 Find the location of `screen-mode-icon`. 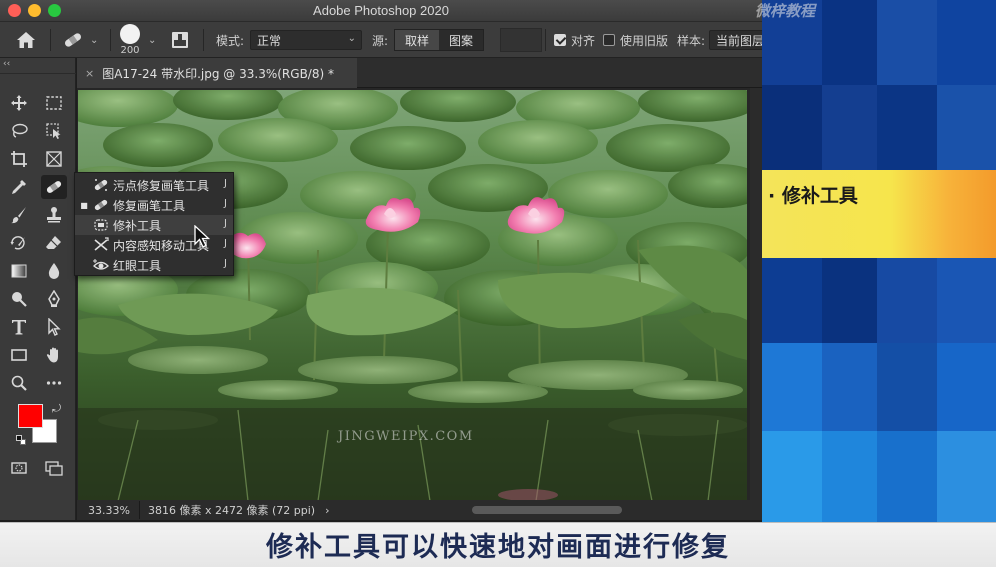

screen-mode-icon is located at coordinates (54, 468).